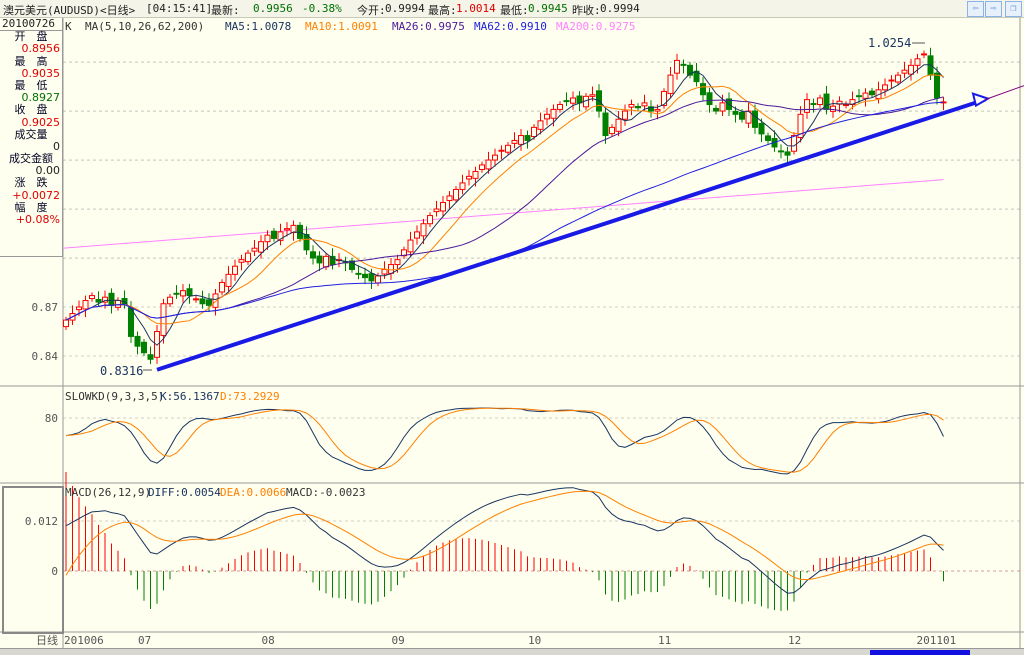 The height and width of the screenshot is (655, 1024). I want to click on x-tick-label: 12, so click(794, 640).